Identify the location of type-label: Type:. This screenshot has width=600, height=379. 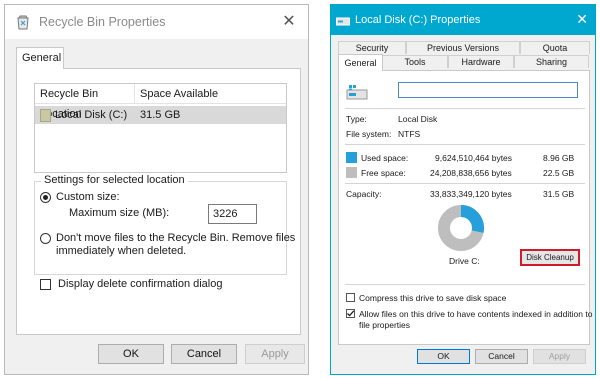
(356, 119).